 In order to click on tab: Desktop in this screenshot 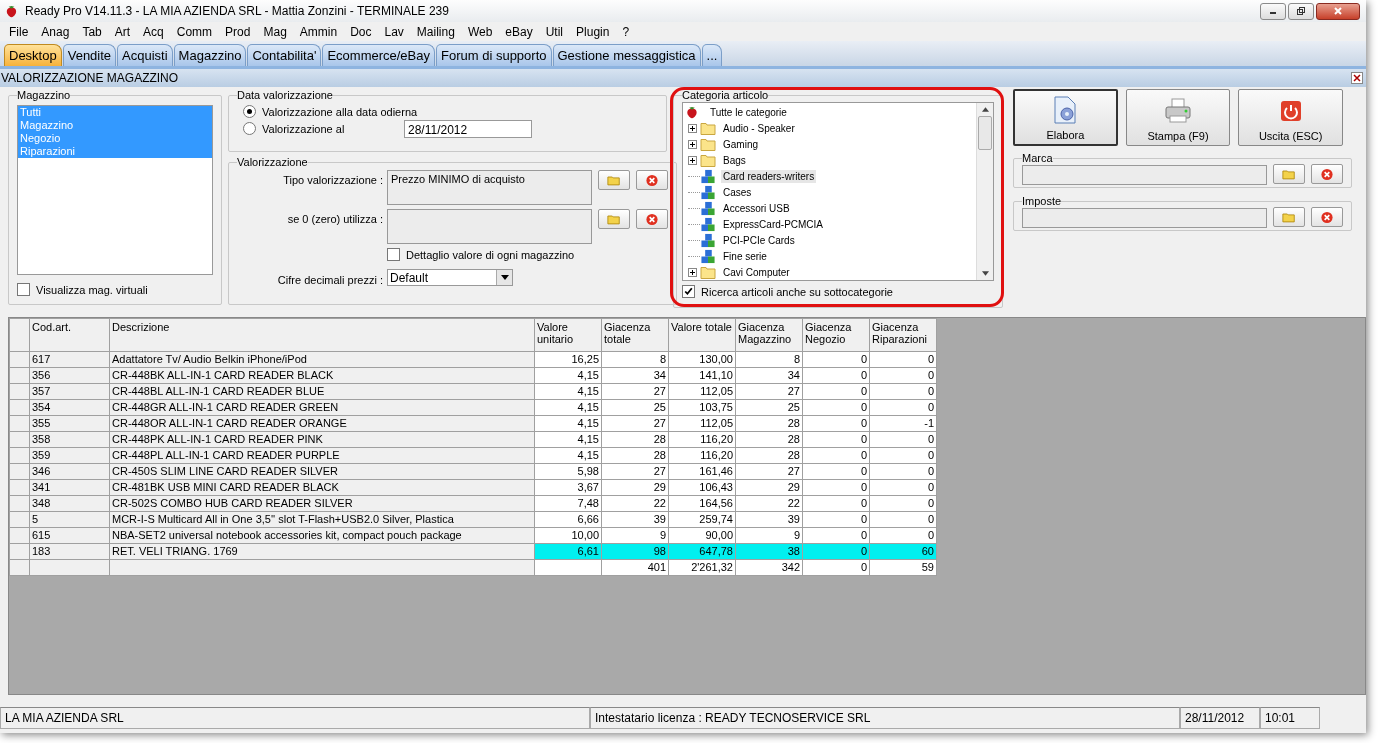, I will do `click(33, 55)`.